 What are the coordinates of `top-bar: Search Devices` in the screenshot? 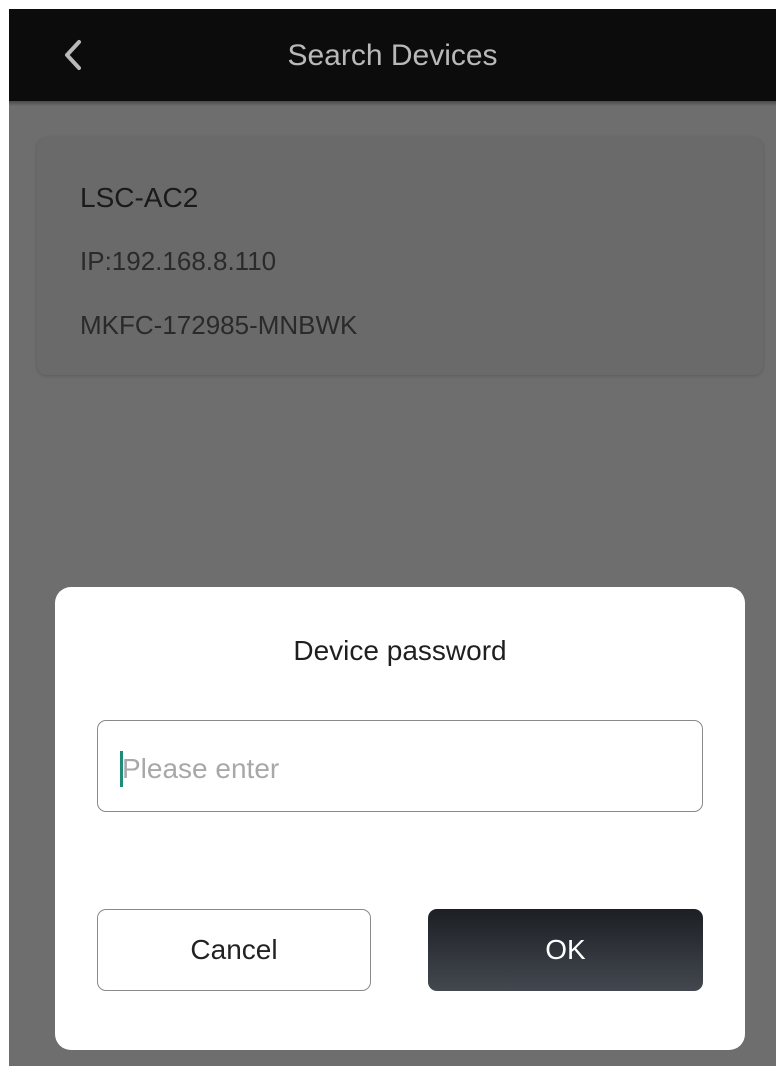 It's located at (392, 55).